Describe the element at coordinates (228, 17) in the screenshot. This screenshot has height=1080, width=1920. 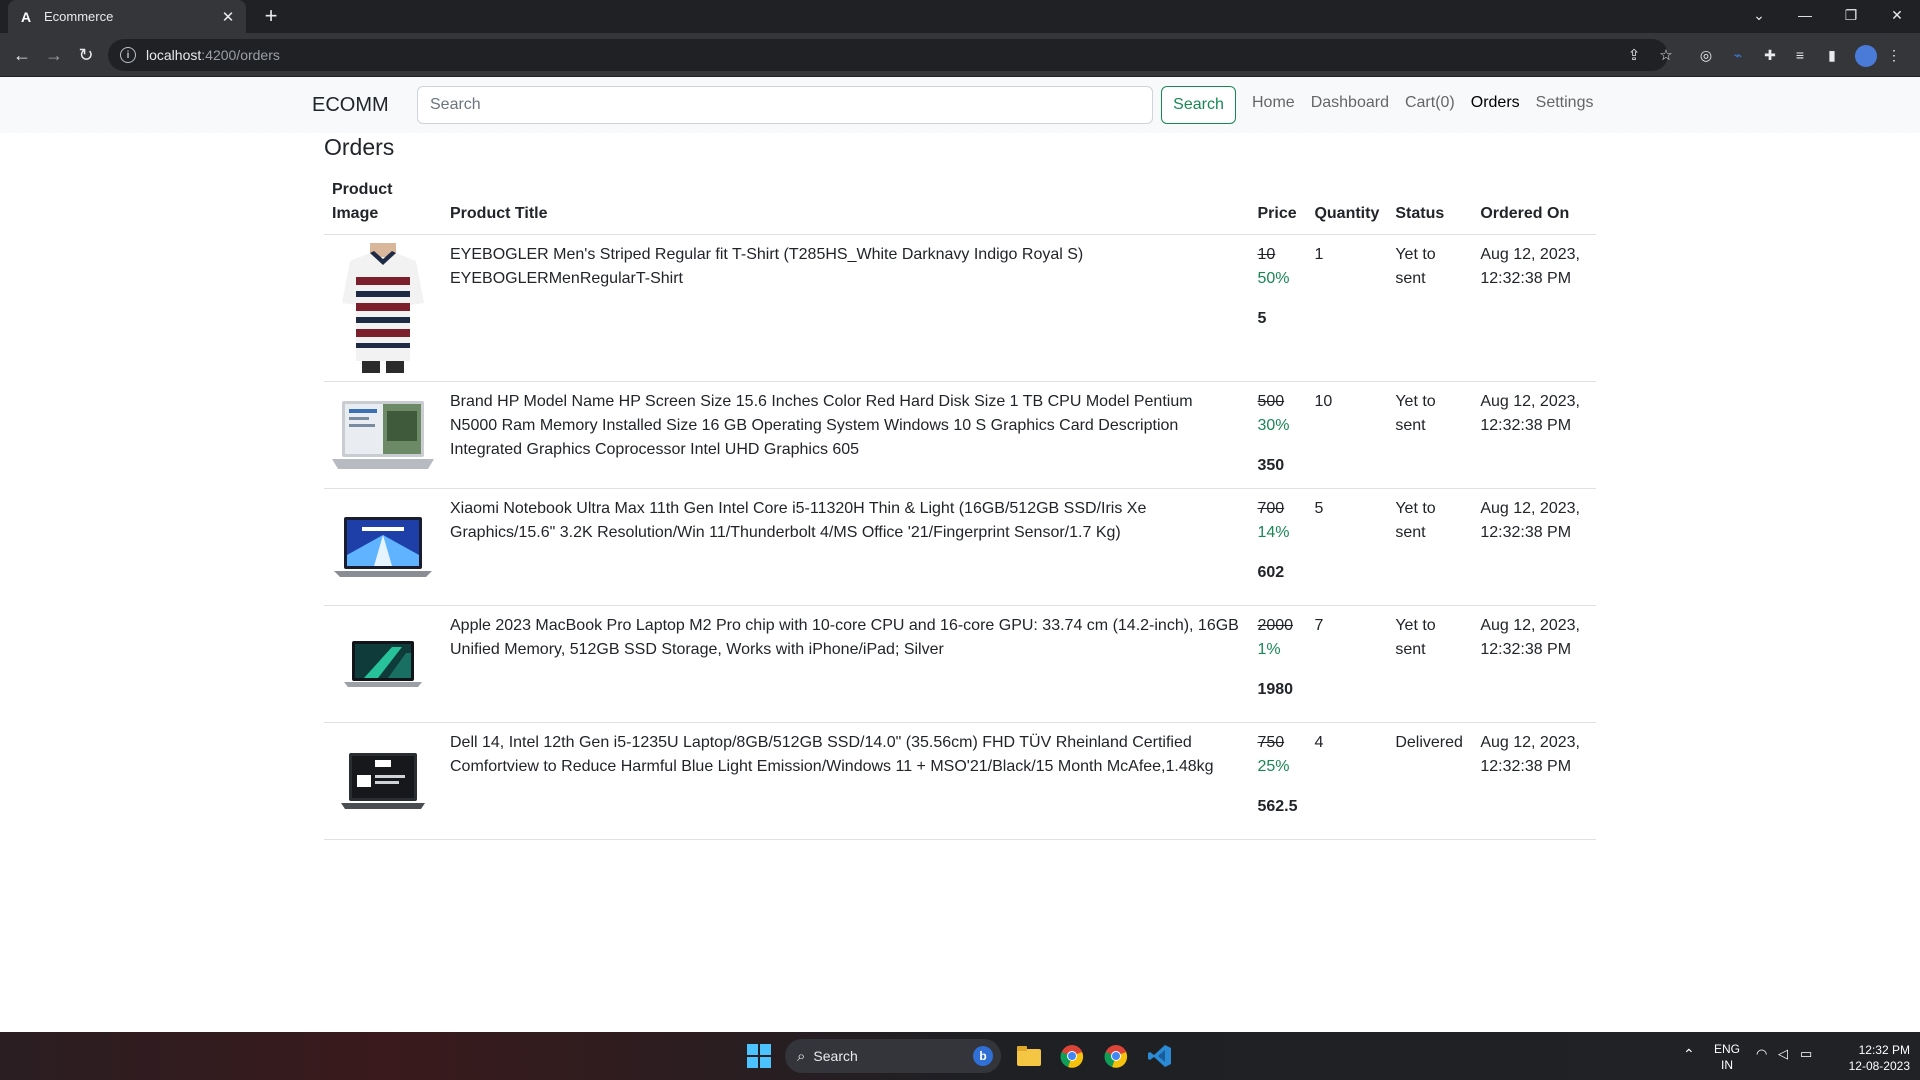
I see `close-tab-icon: ✕` at that location.